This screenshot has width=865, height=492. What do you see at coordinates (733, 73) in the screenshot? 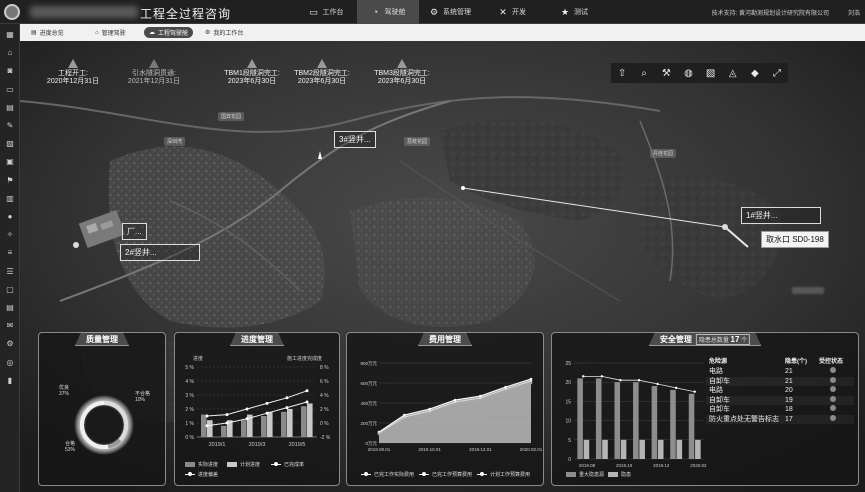
I see `bell-icon: ◬` at bounding box center [733, 73].